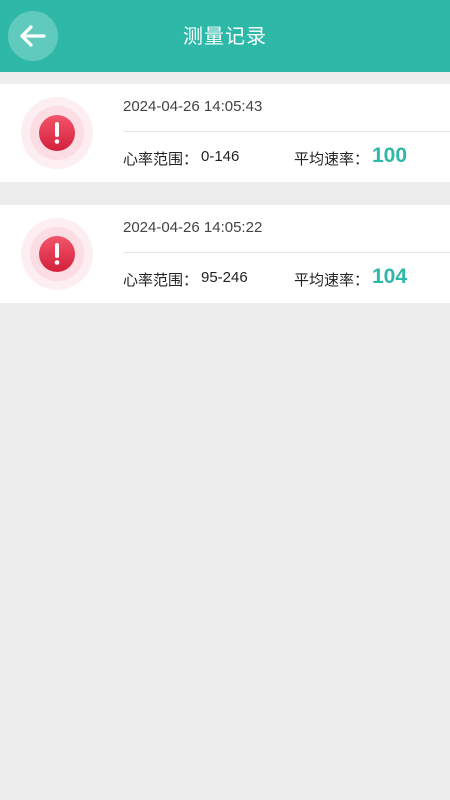 This screenshot has width=450, height=800. I want to click on back-button, so click(33, 36).